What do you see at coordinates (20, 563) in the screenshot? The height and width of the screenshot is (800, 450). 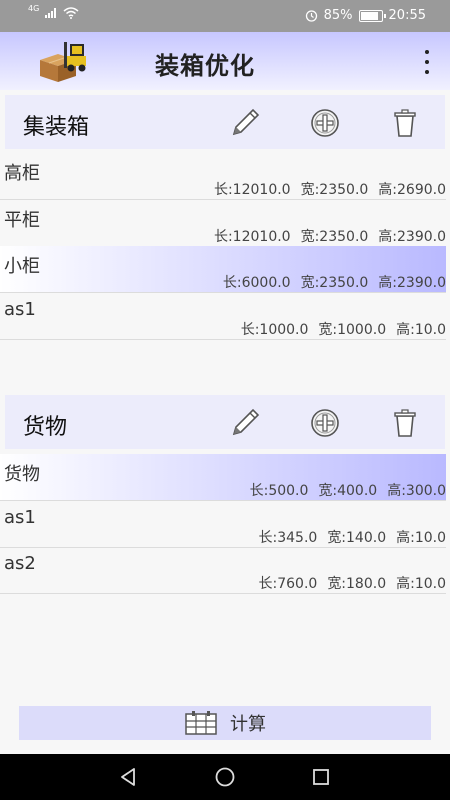 I see `cargo-name: as2` at bounding box center [20, 563].